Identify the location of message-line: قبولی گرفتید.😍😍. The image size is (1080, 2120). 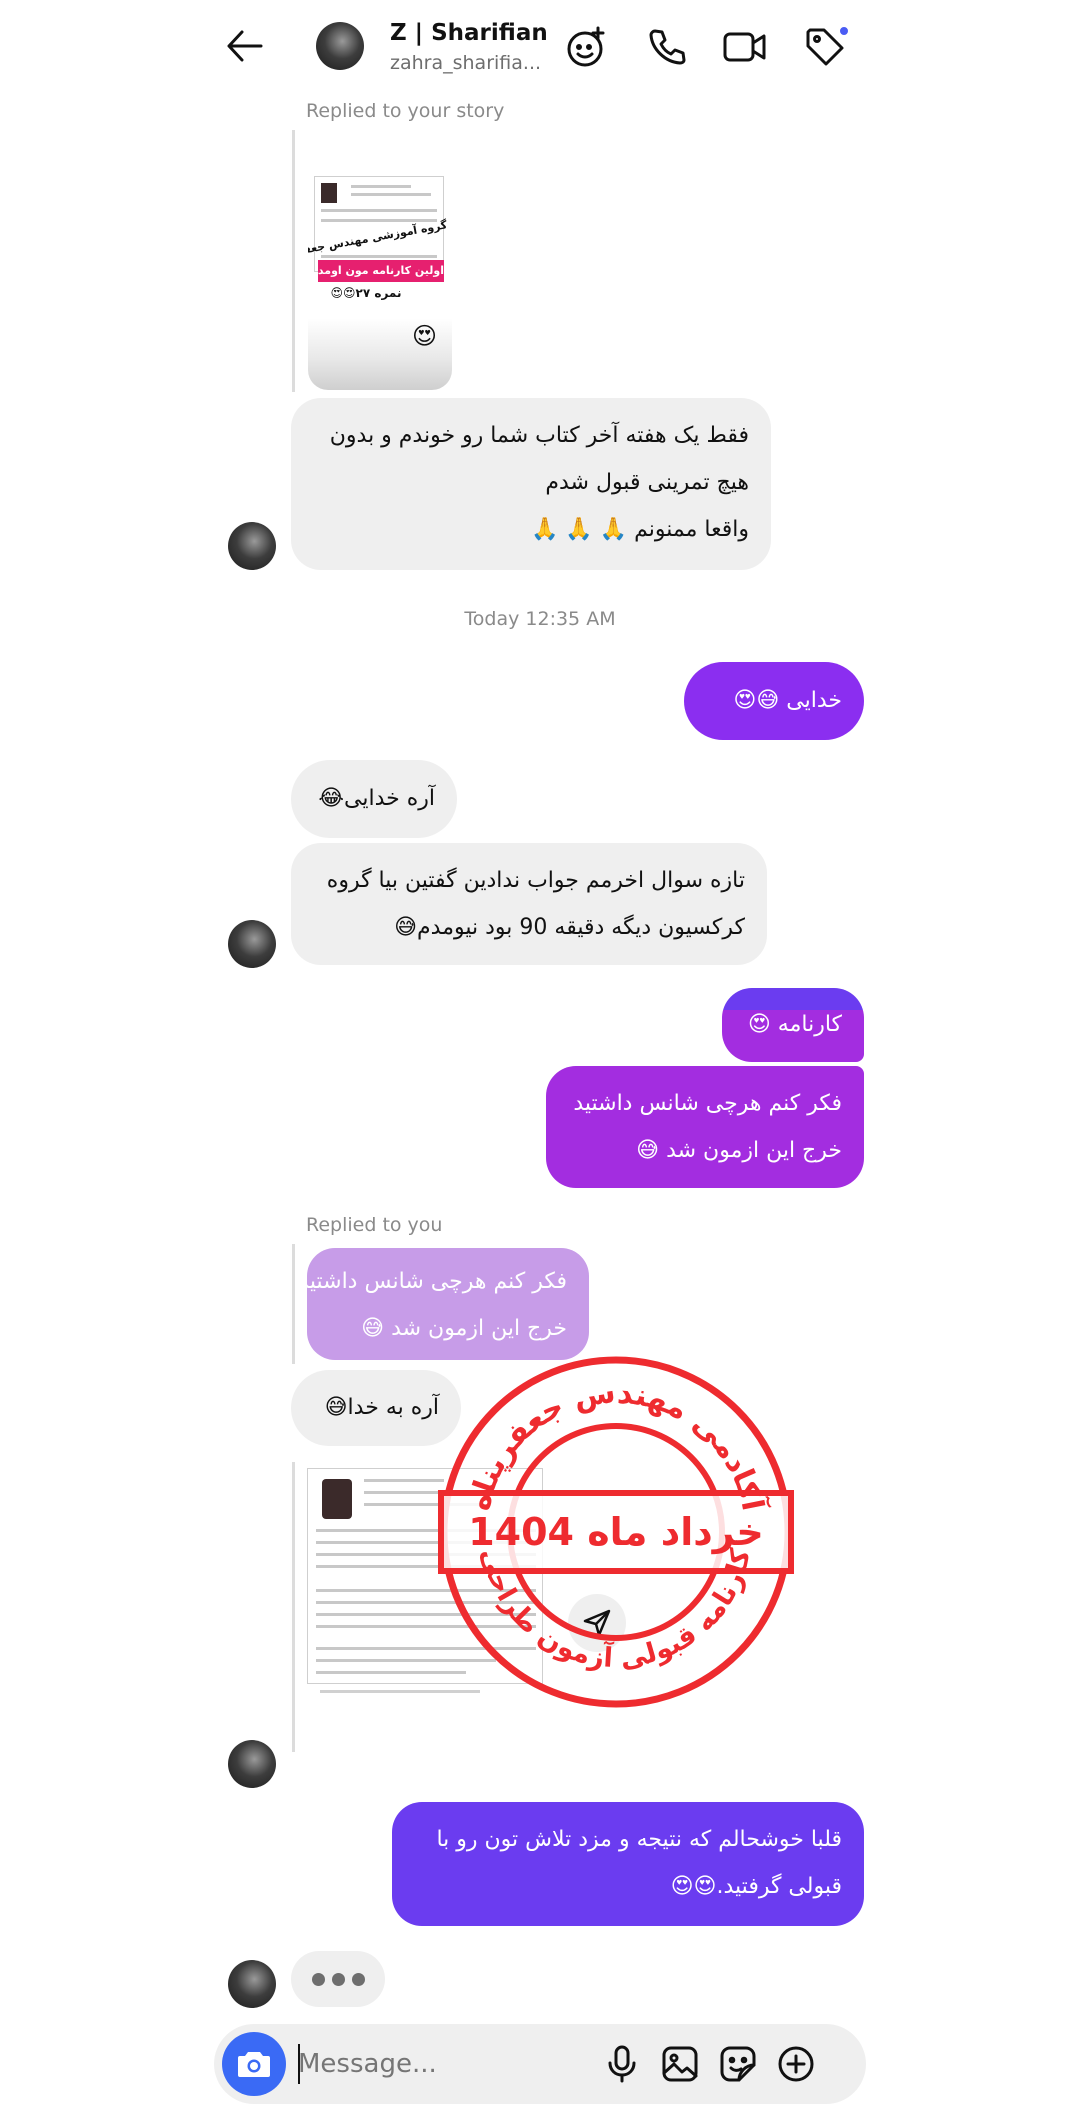
(756, 1886).